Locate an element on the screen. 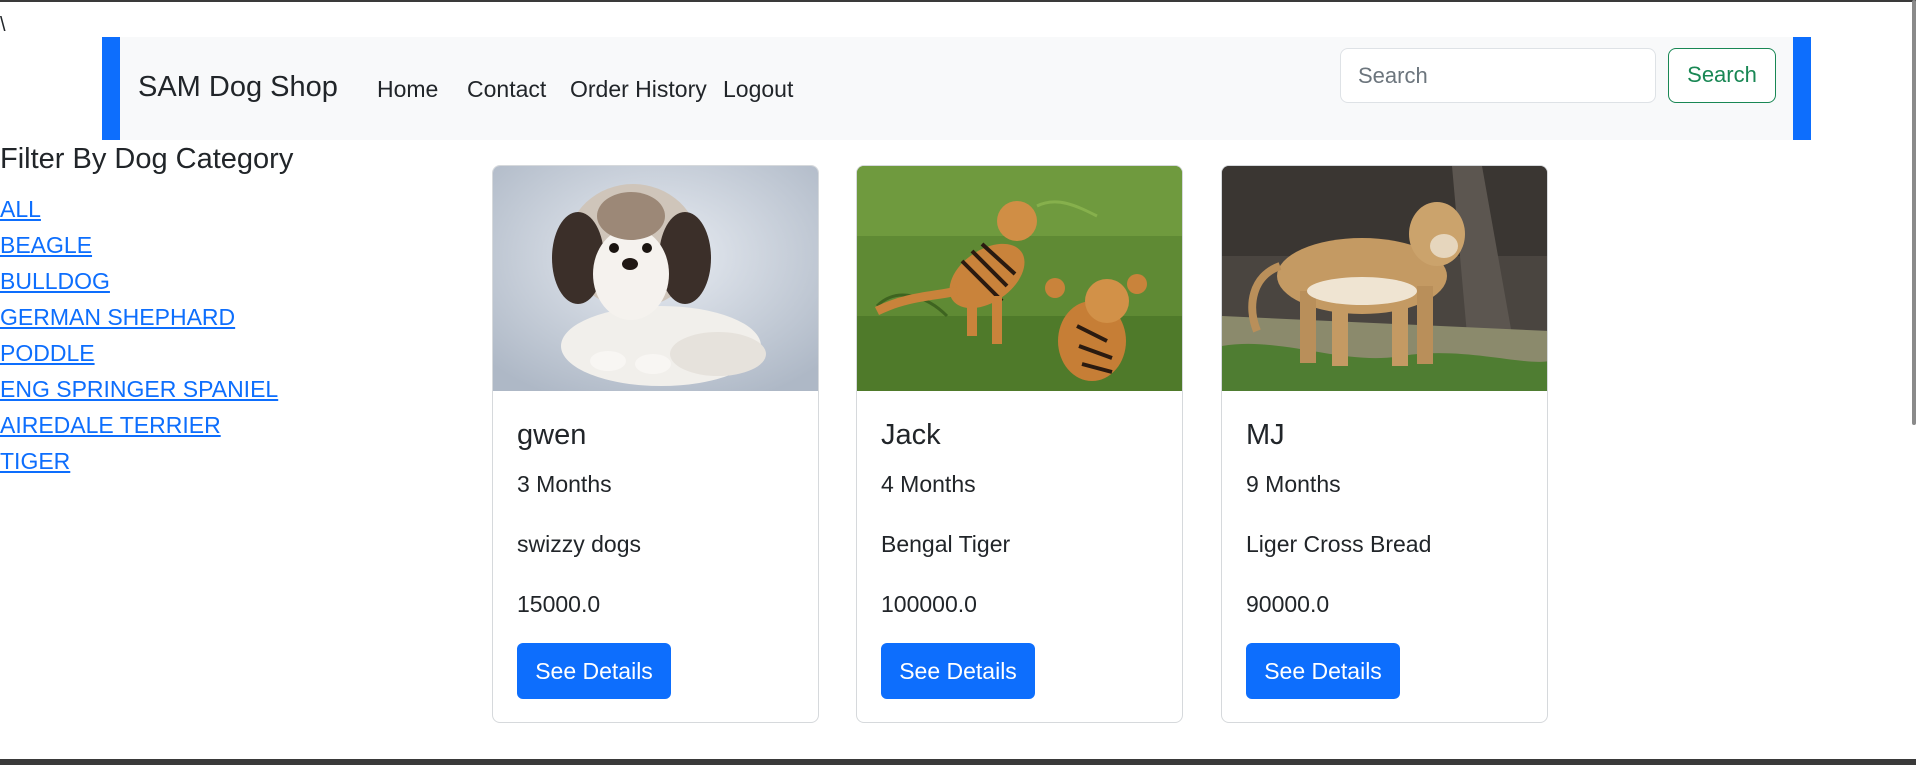  nav-link-home: Home is located at coordinates (407, 89).